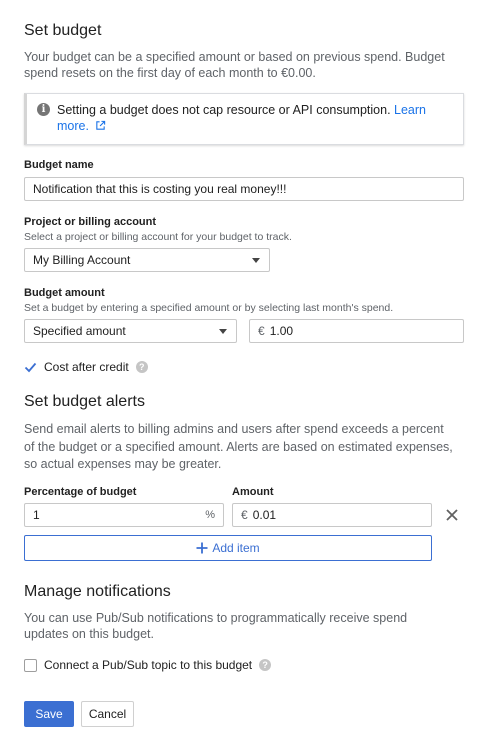 Image resolution: width=487 pixels, height=741 pixels. I want to click on amount-type-select: Specified amount, so click(130, 331).